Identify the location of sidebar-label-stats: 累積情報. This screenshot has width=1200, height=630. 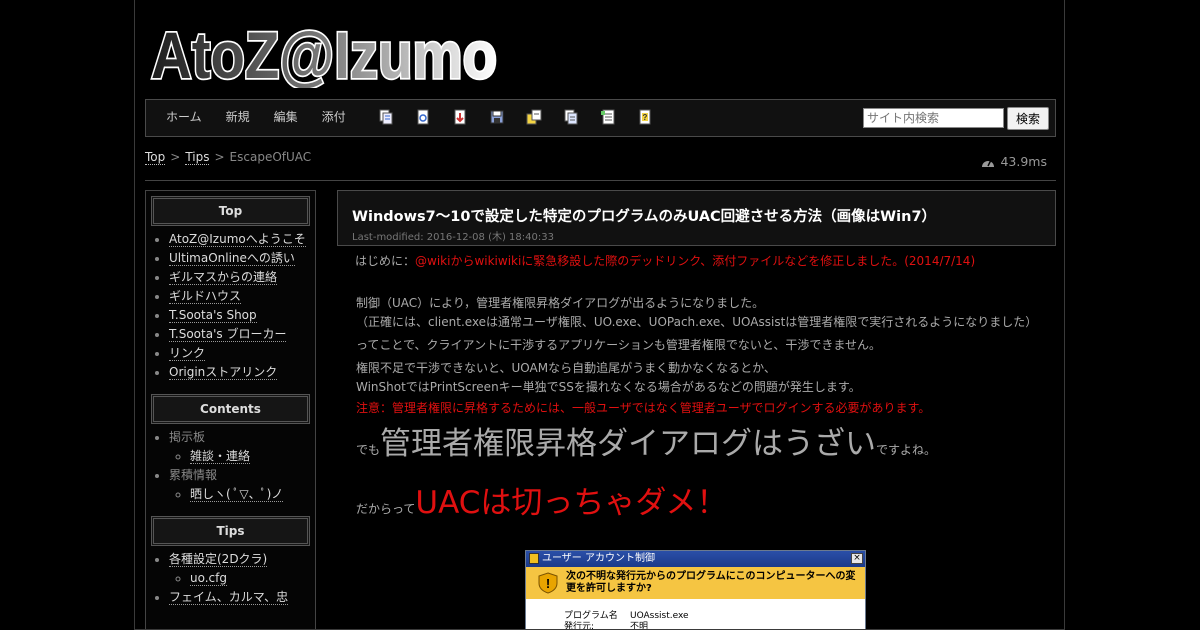
(193, 475).